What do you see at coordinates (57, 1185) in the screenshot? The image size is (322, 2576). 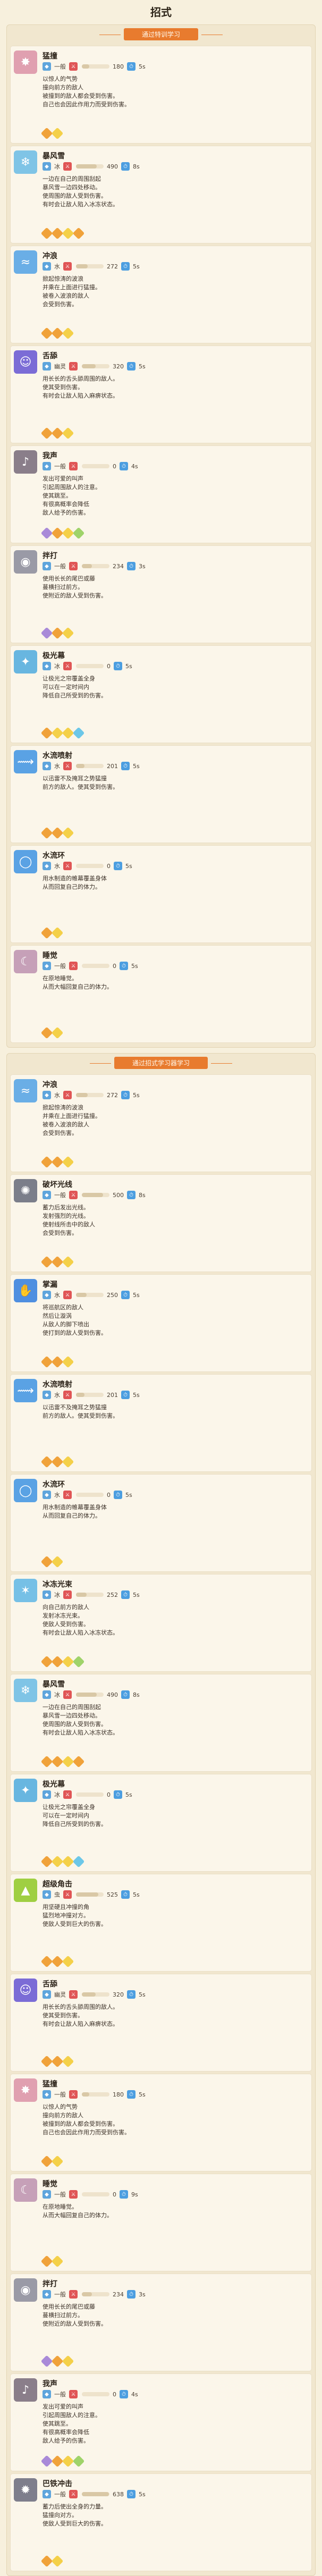 I see `skill-name: 破坏光线` at bounding box center [57, 1185].